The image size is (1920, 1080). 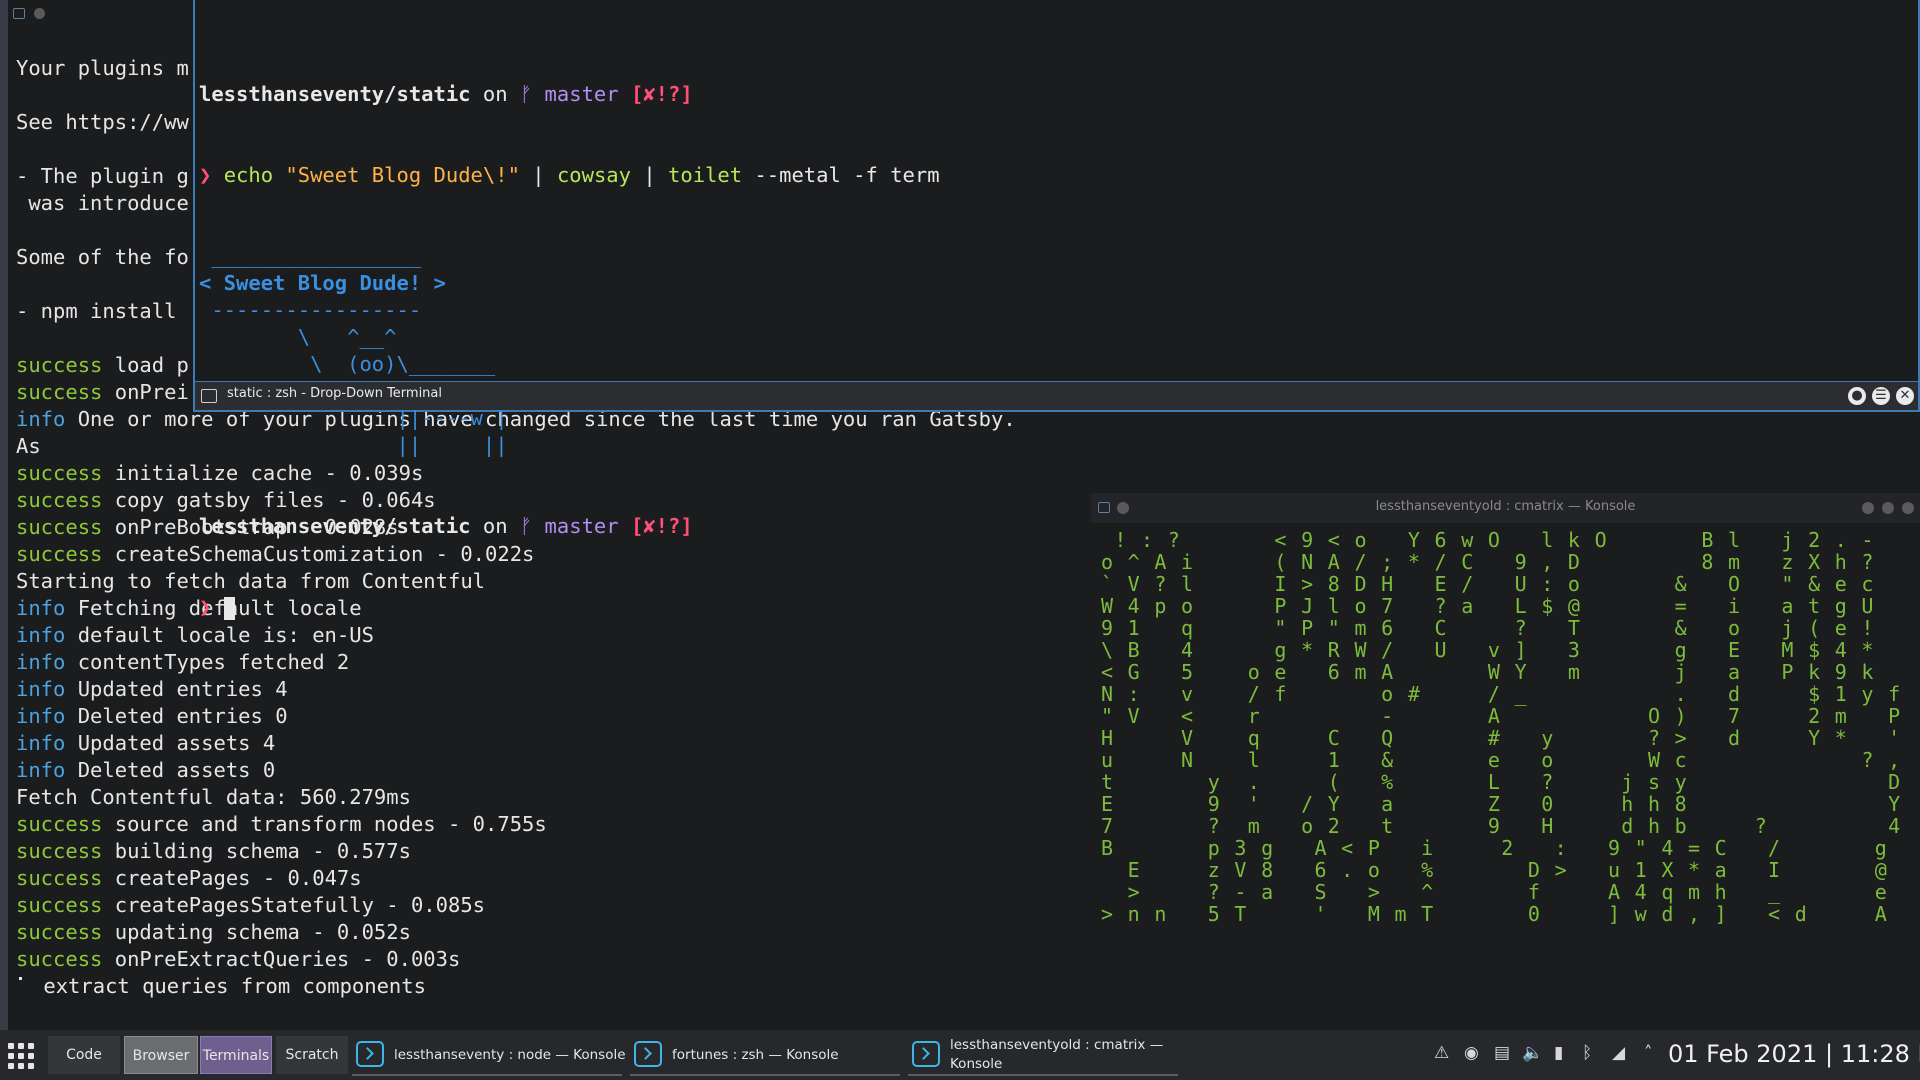 I want to click on log-text: onPreExtractQueries - 0.003s, so click(x=281, y=959).